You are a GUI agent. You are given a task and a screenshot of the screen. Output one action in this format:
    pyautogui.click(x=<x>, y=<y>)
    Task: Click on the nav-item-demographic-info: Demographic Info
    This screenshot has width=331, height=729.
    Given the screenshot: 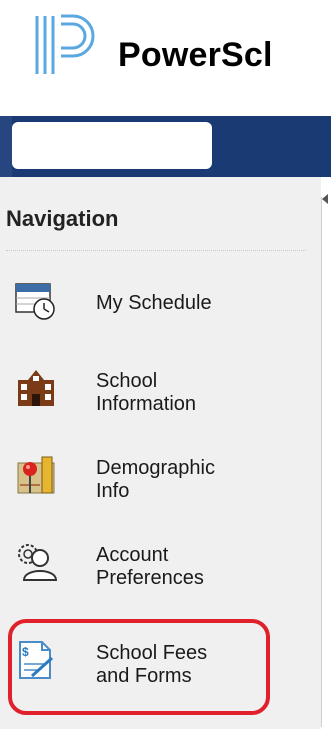 What is the action you would take?
    pyautogui.click(x=158, y=479)
    